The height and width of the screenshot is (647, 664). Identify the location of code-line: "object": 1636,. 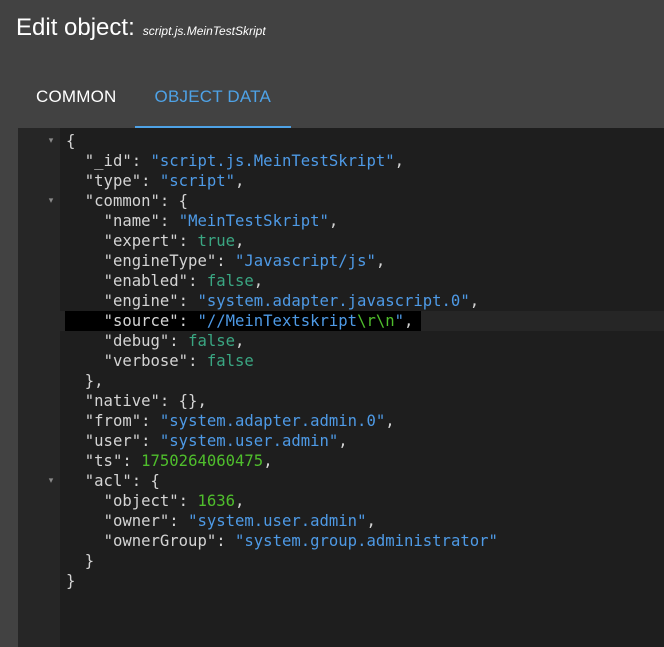
(341, 501).